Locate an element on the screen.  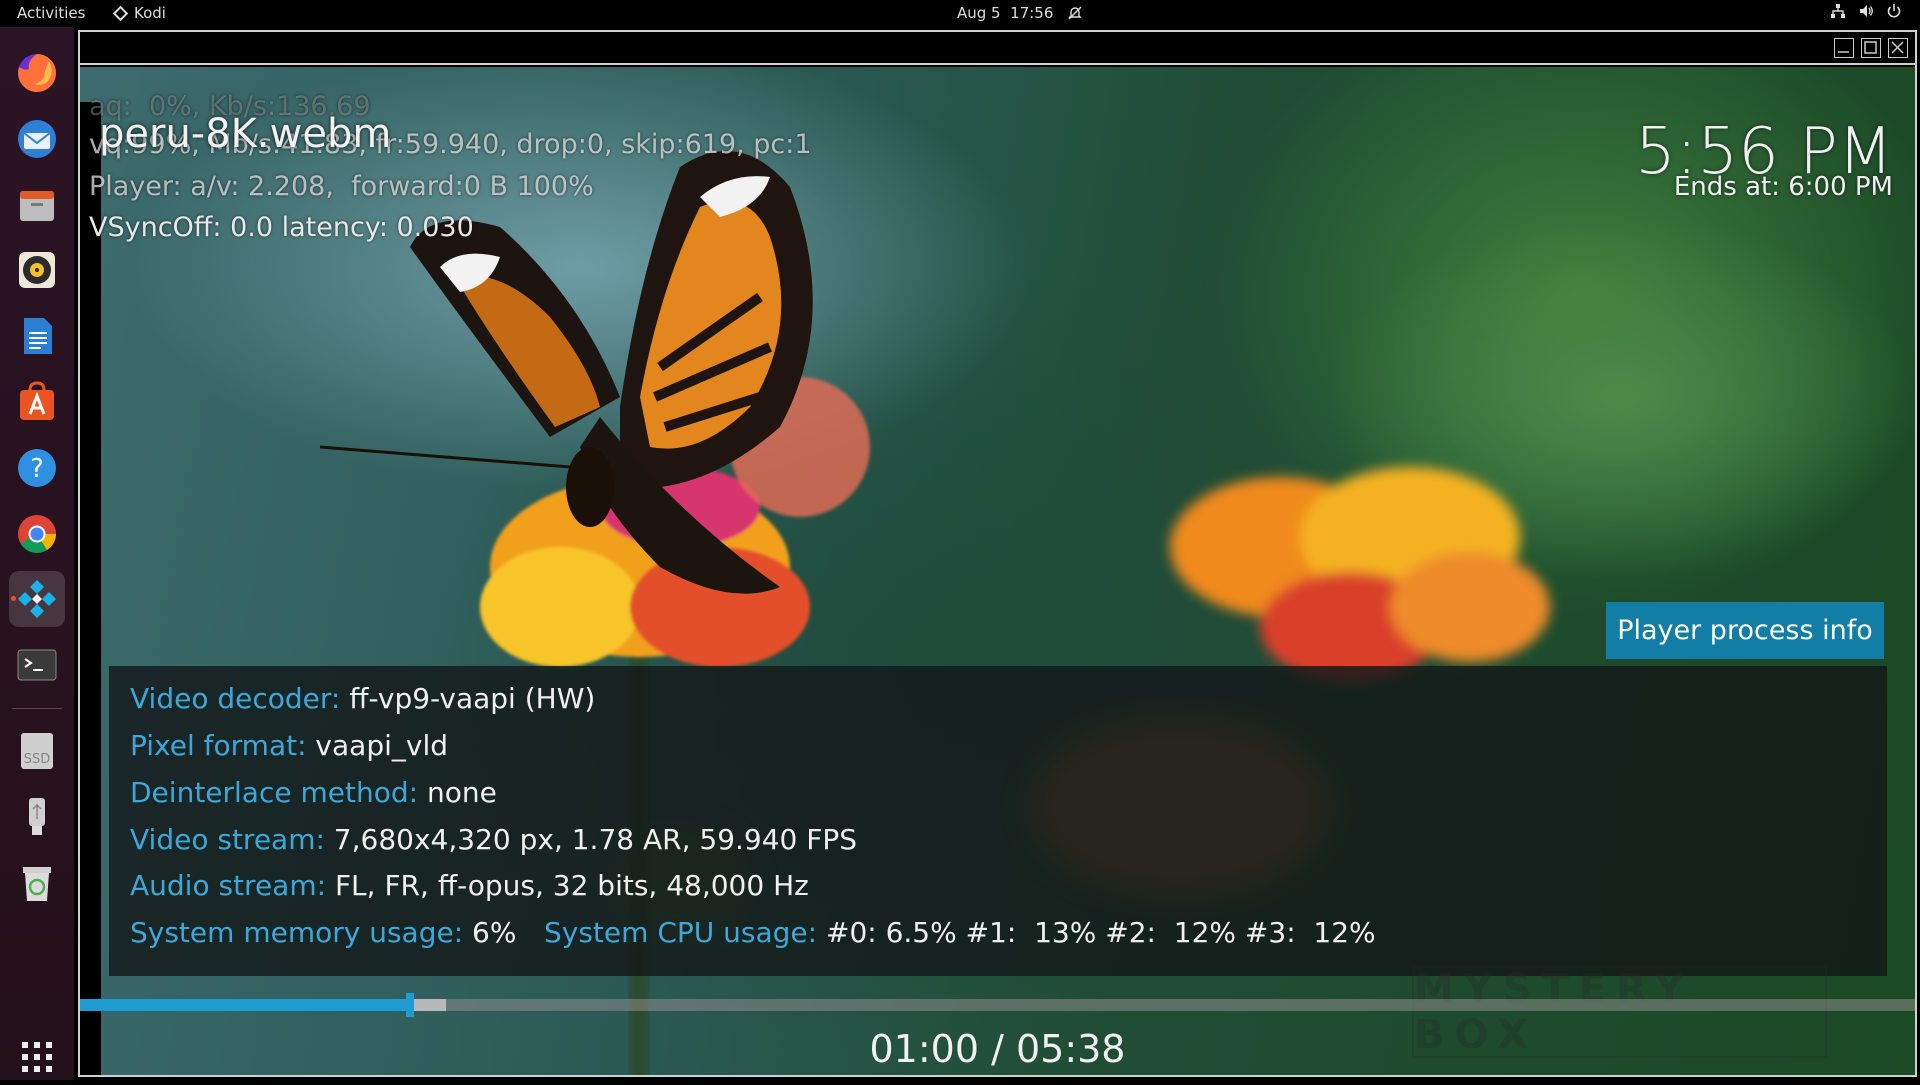
app-menu: Kodi is located at coordinates (139, 13).